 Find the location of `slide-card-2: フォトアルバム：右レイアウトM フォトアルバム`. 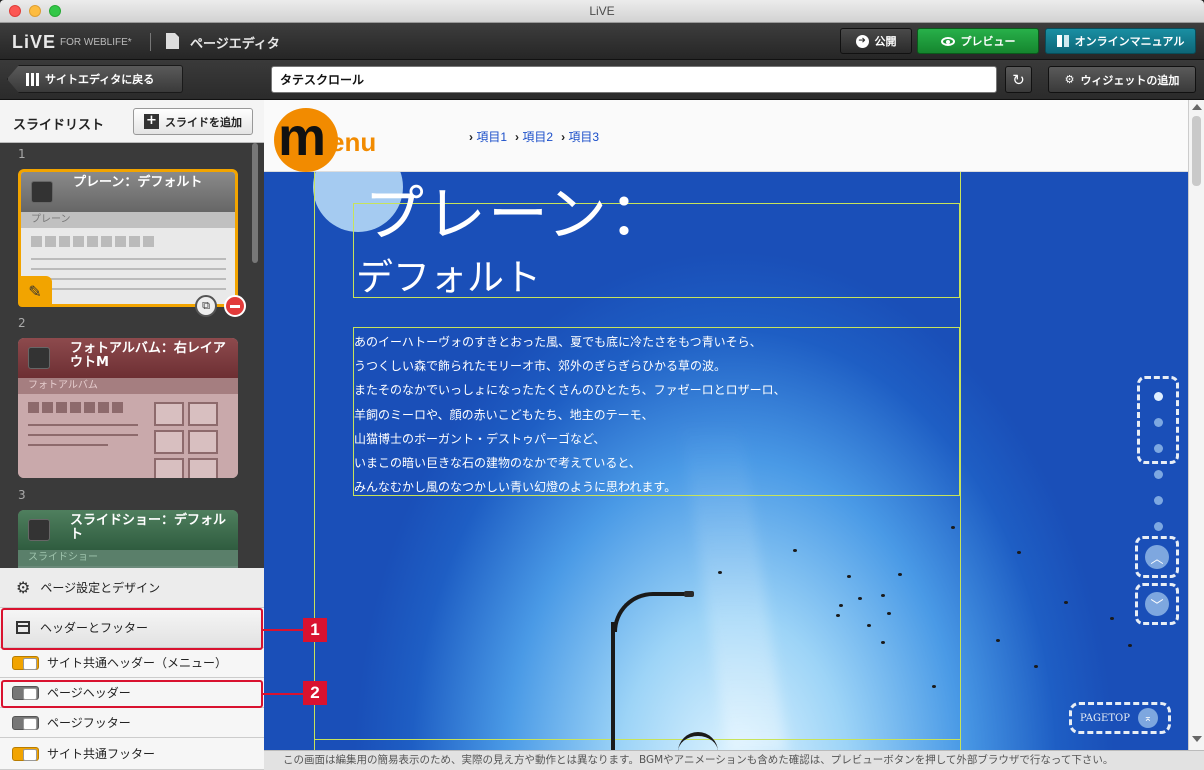

slide-card-2: フォトアルバム：右レイアウトM フォトアルバム is located at coordinates (128, 408).